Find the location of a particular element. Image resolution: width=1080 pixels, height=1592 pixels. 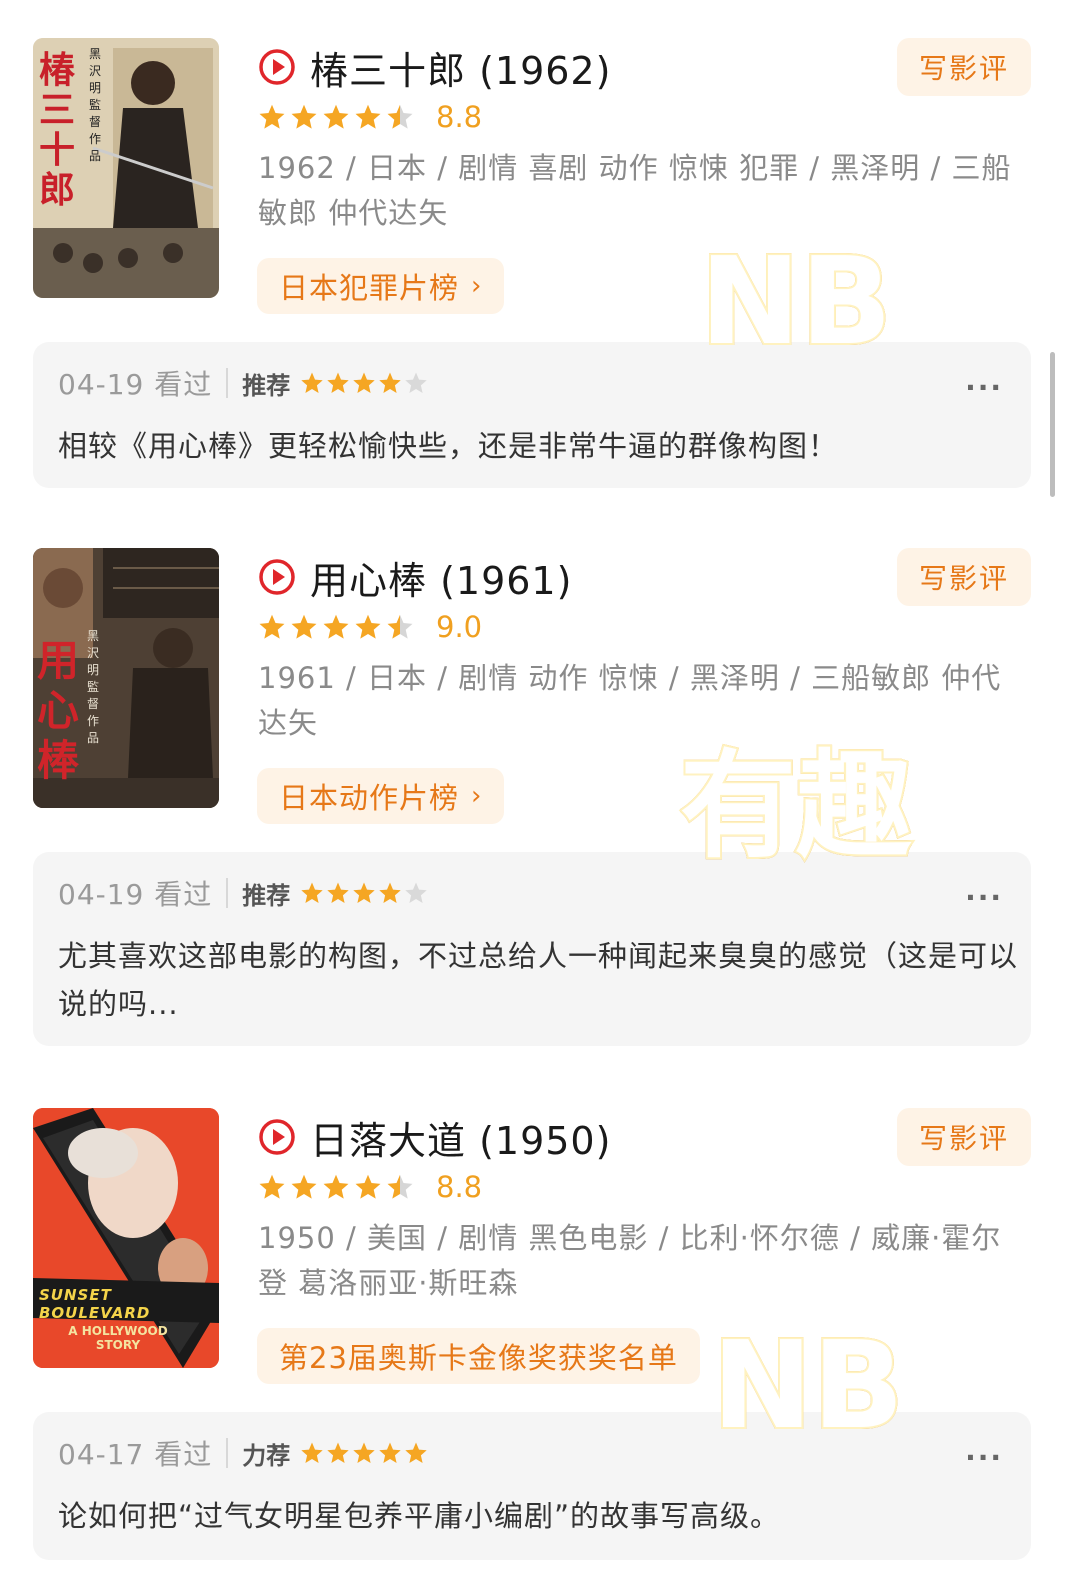

poster-title: 椿三十郎 is located at coordinates (57, 130).